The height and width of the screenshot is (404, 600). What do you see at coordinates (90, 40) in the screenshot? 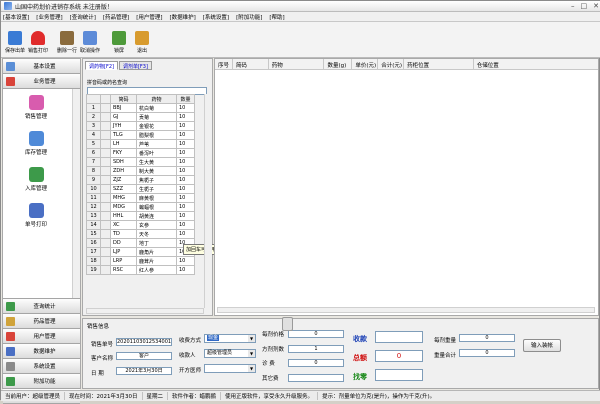
I see `cancel-button: 取消操作` at bounding box center [90, 40].